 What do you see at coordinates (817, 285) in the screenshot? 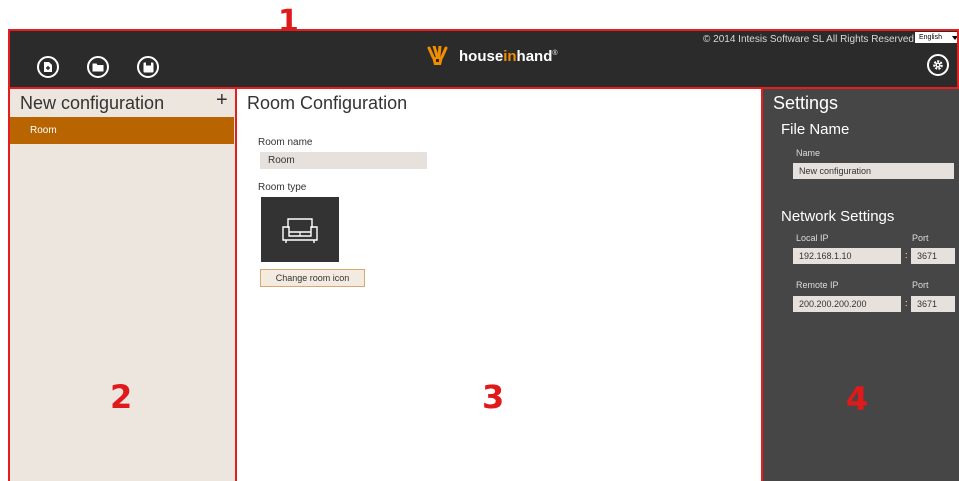
I see `remote-ip-label: Remote IP` at bounding box center [817, 285].